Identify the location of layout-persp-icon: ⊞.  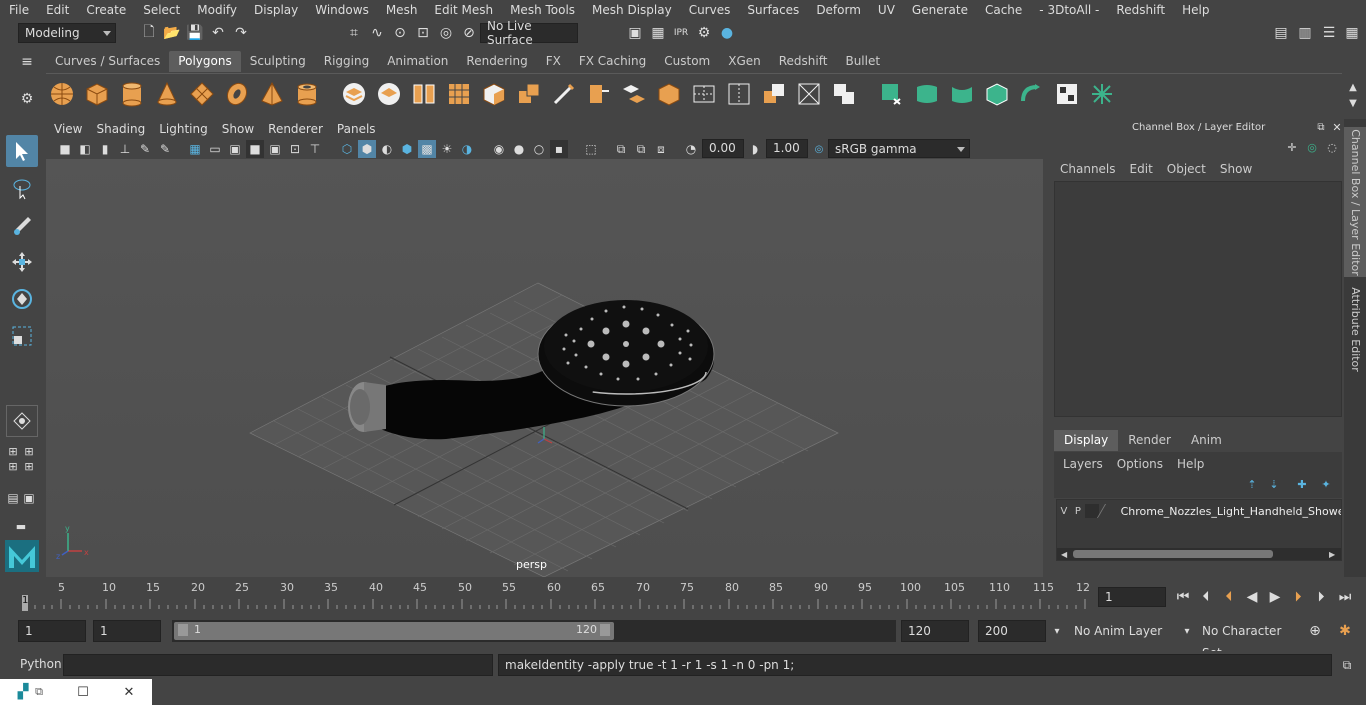
(29, 466).